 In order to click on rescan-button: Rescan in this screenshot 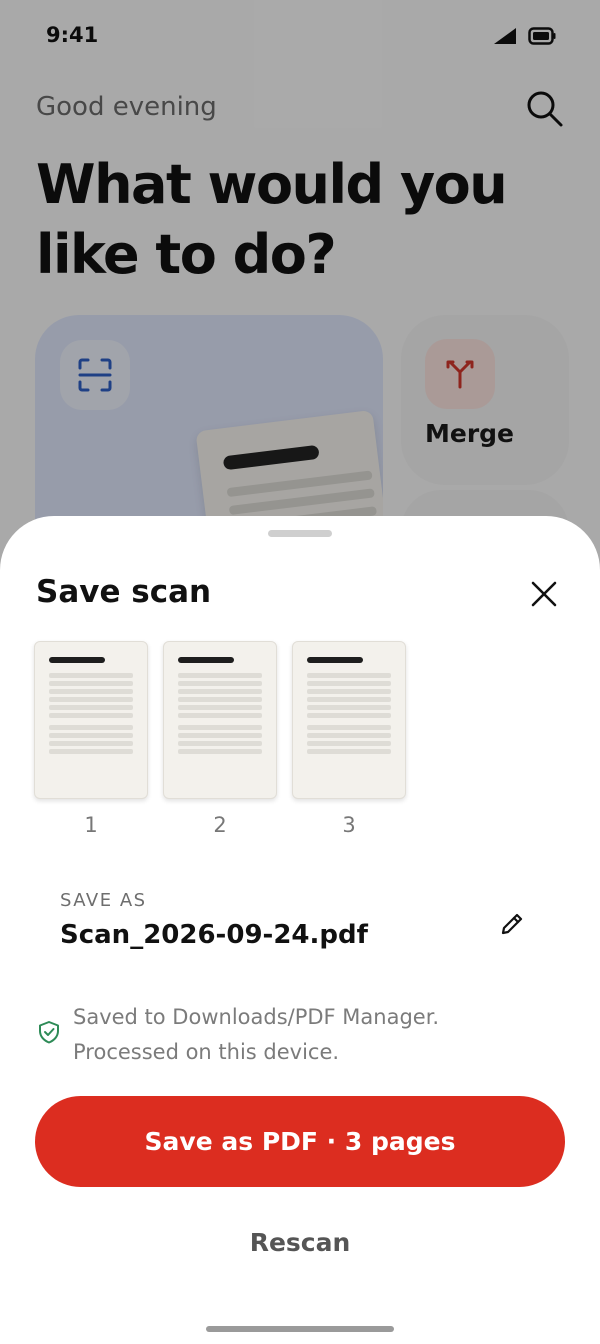, I will do `click(300, 1243)`.